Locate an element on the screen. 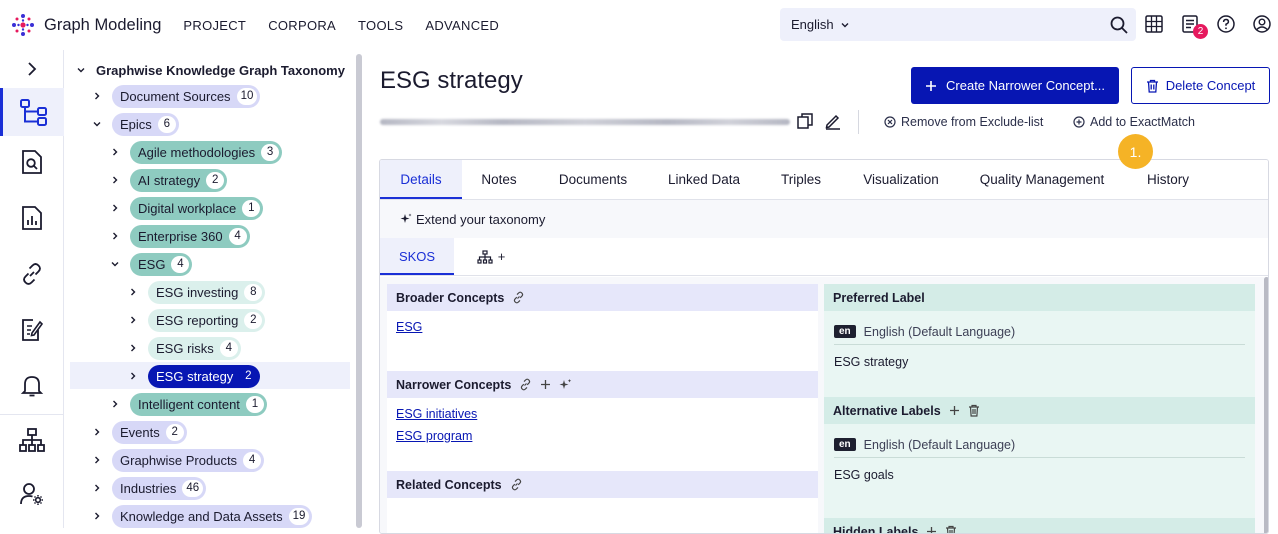 This screenshot has height=534, width=1278. brand: Graph Modeling is located at coordinates (84, 25).